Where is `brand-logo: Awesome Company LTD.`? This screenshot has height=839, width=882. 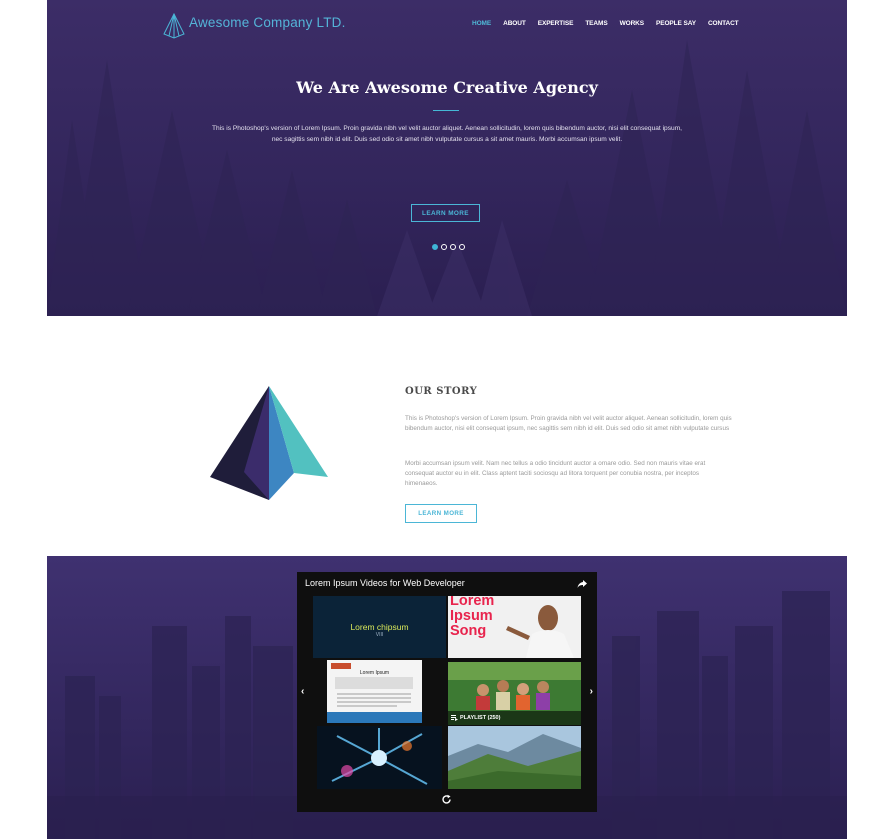 brand-logo: Awesome Company LTD. is located at coordinates (262, 26).